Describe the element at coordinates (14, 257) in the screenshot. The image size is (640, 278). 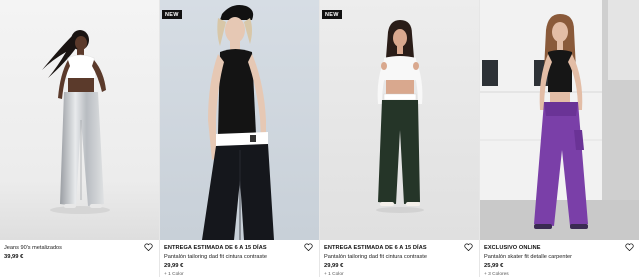
I see `product-price: 39,99 €` at that location.